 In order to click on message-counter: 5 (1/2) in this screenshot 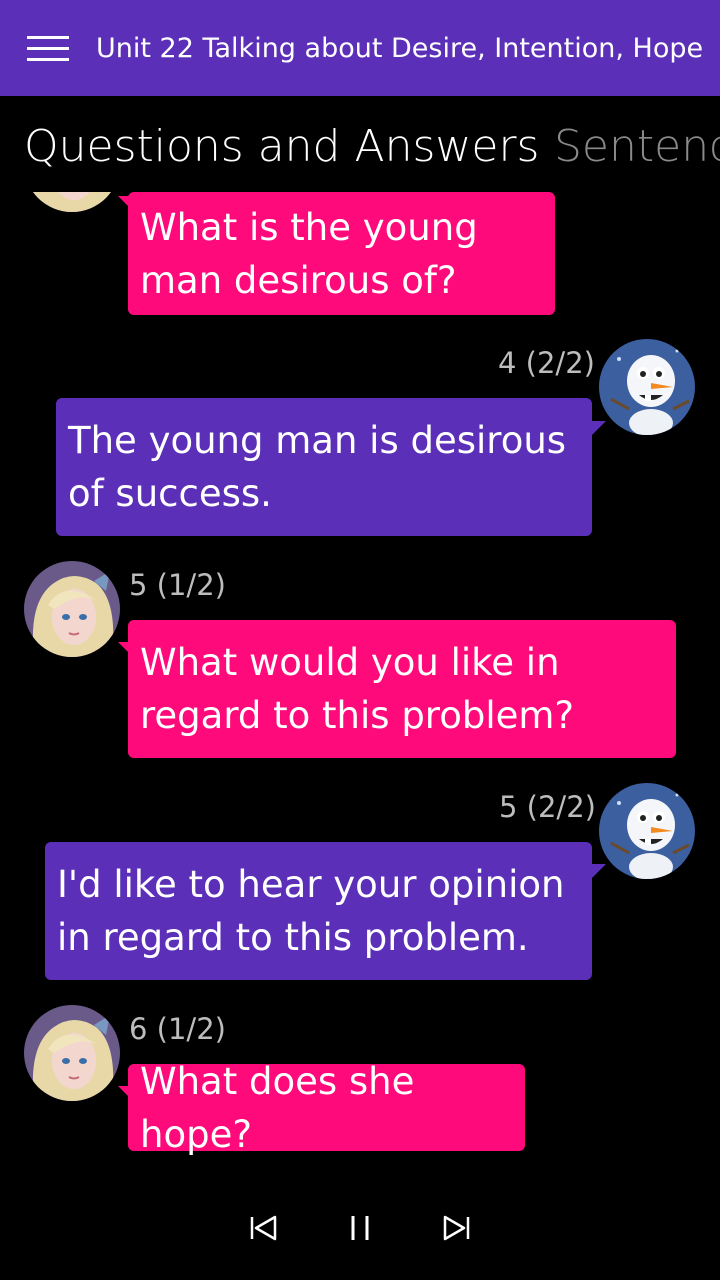, I will do `click(177, 585)`.